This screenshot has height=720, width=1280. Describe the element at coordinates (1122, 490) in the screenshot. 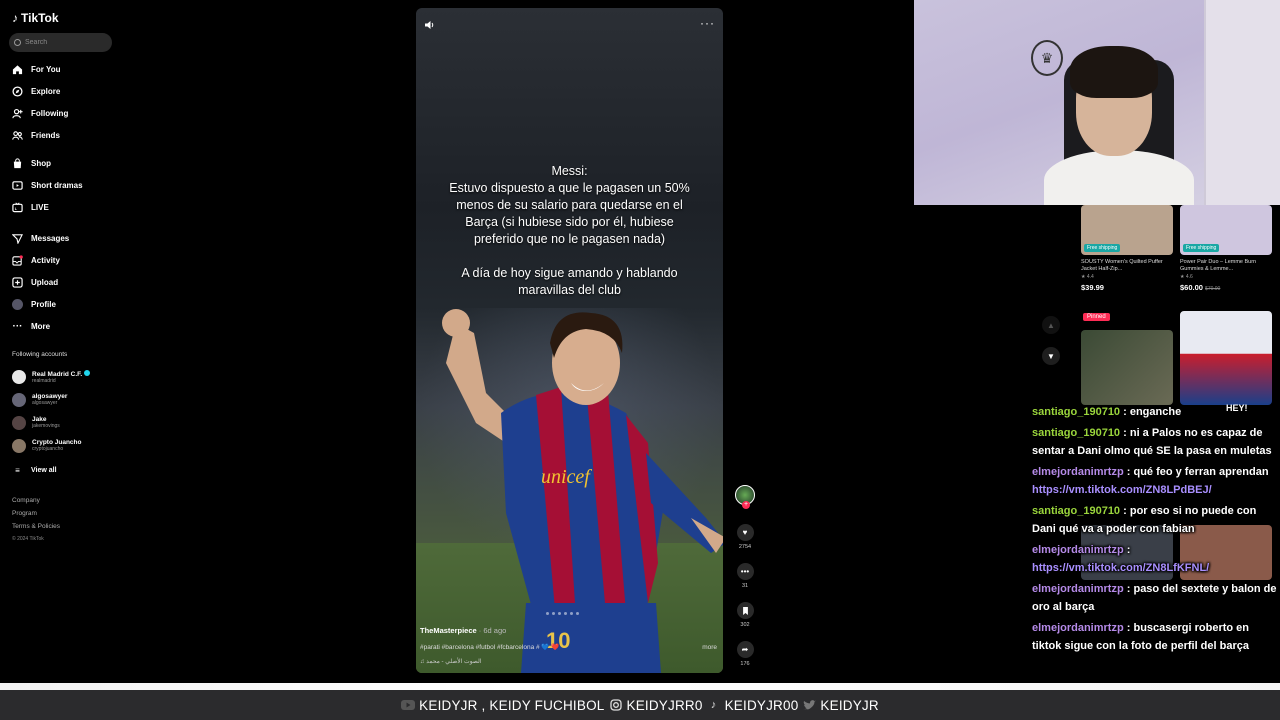

I see `chat-link: https://vm.tiktok.com/ZN8LPdBEJ/` at that location.